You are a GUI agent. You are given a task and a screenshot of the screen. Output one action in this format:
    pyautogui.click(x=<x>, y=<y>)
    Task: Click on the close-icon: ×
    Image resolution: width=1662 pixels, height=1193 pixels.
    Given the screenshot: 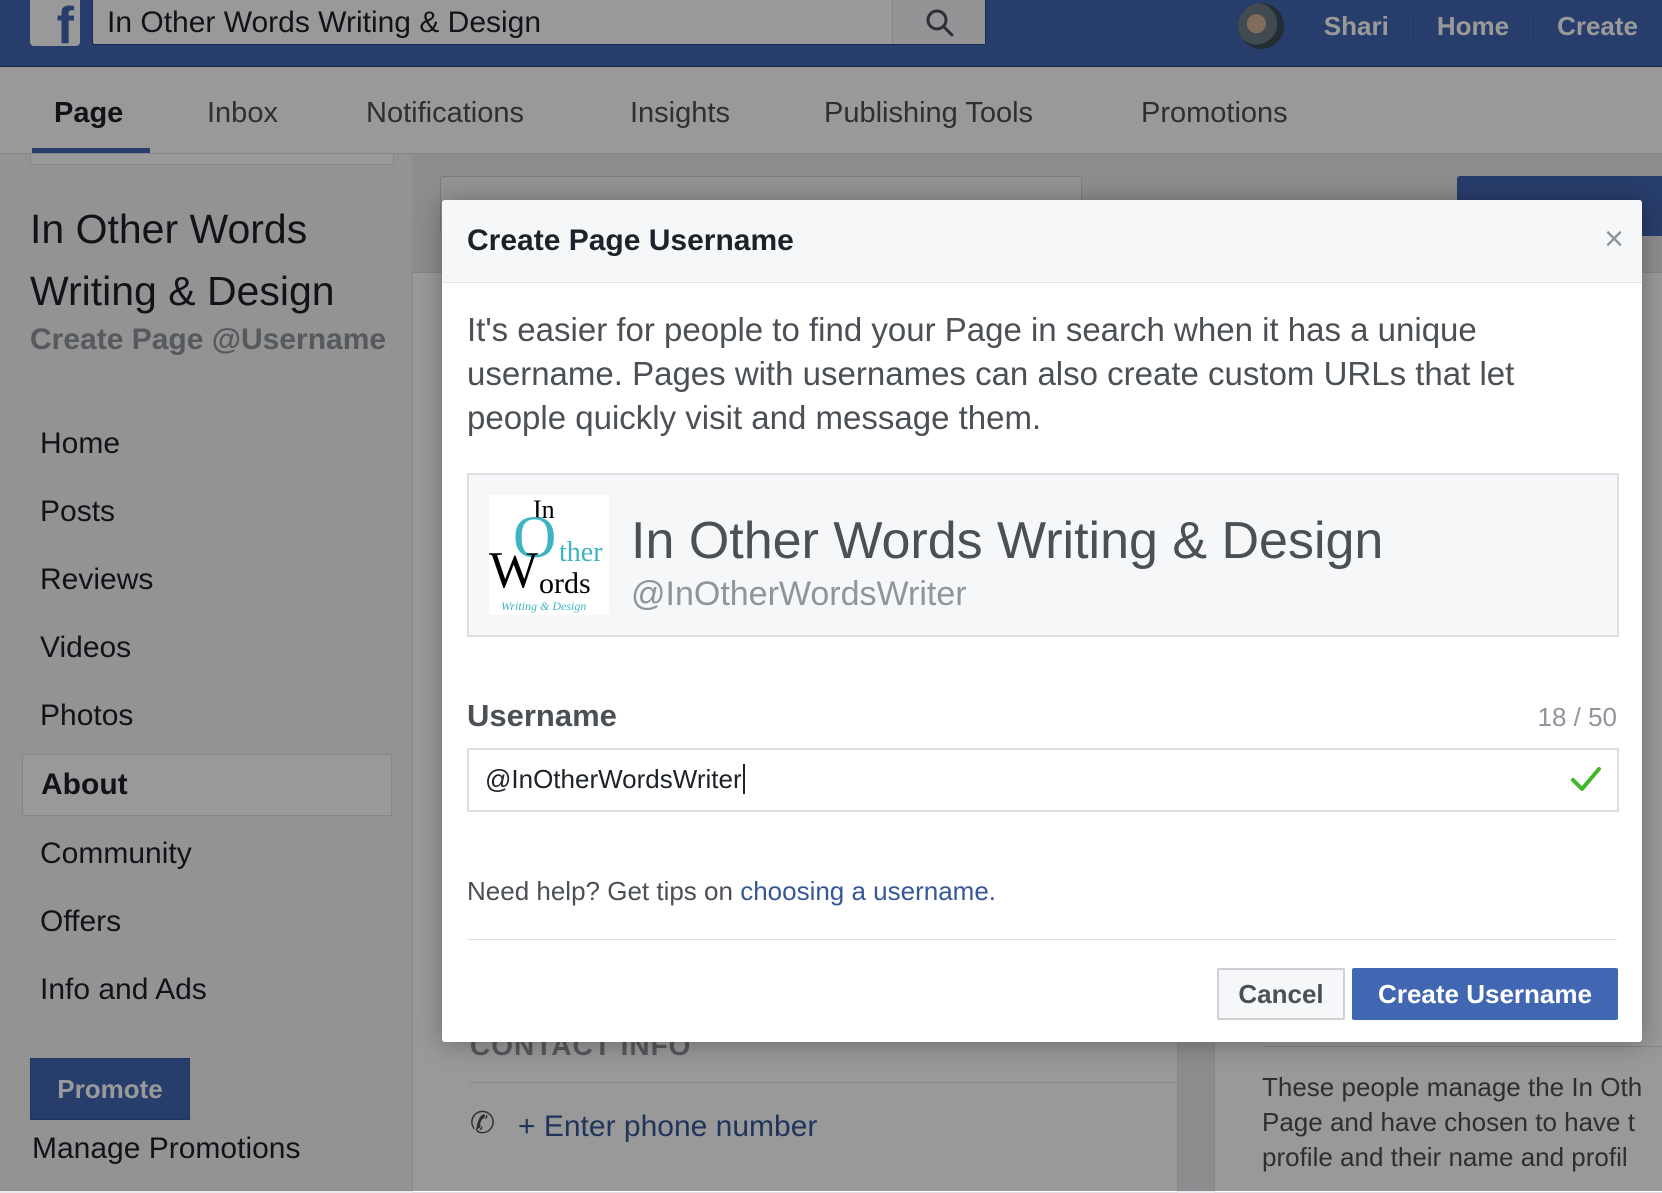 What is the action you would take?
    pyautogui.click(x=1614, y=239)
    